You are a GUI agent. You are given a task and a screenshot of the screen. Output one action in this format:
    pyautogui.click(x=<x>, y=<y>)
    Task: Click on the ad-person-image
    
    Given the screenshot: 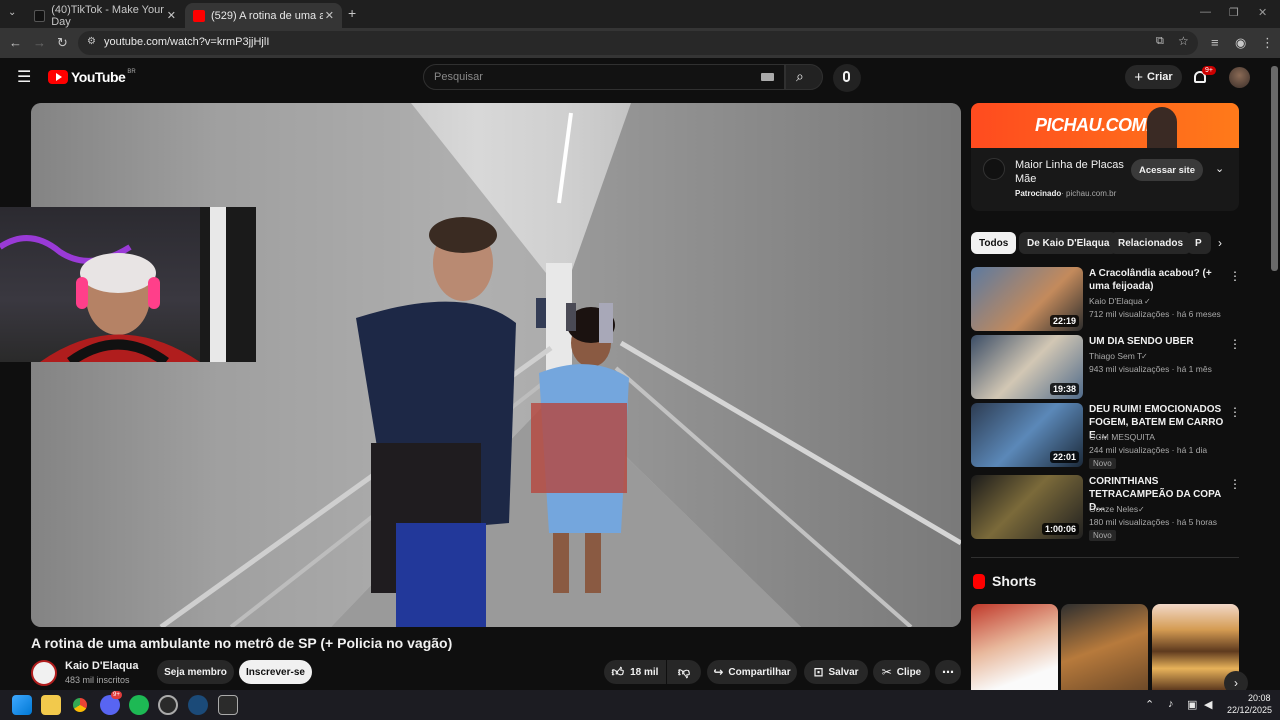 What is the action you would take?
    pyautogui.click(x=1162, y=127)
    